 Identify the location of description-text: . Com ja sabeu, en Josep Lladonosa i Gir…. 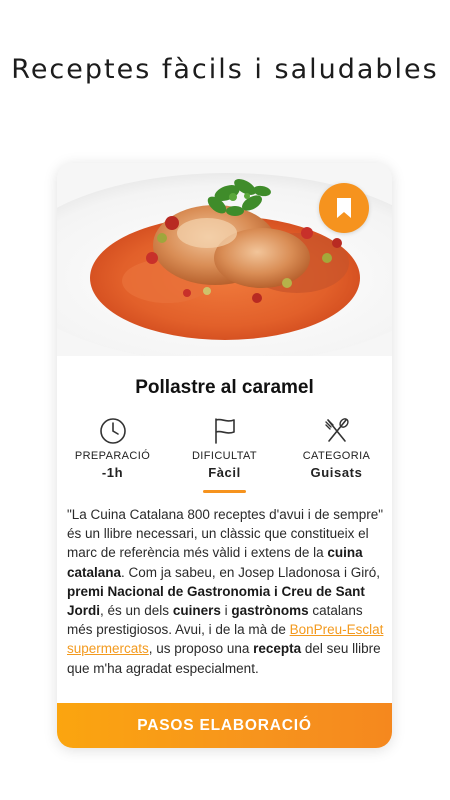
(250, 572).